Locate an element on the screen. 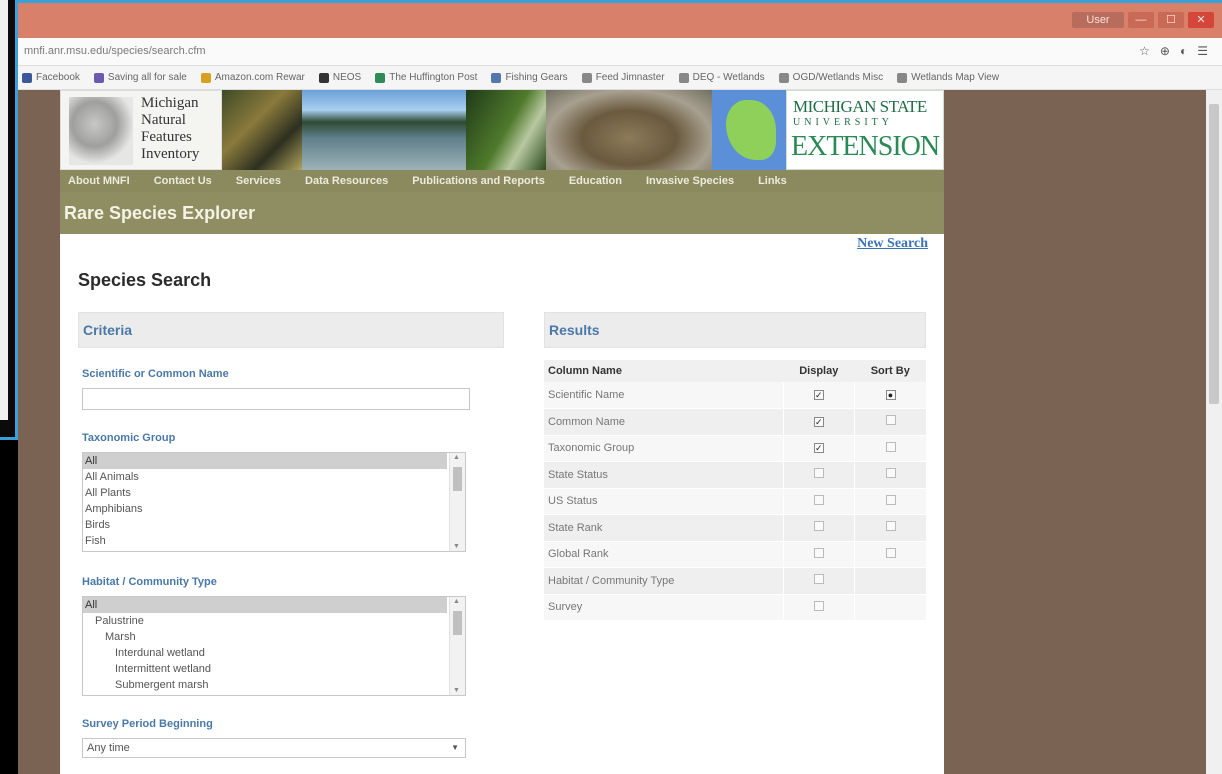 This screenshot has height=774, width=1222. nav-data-resources: Data Resources is located at coordinates (346, 181).